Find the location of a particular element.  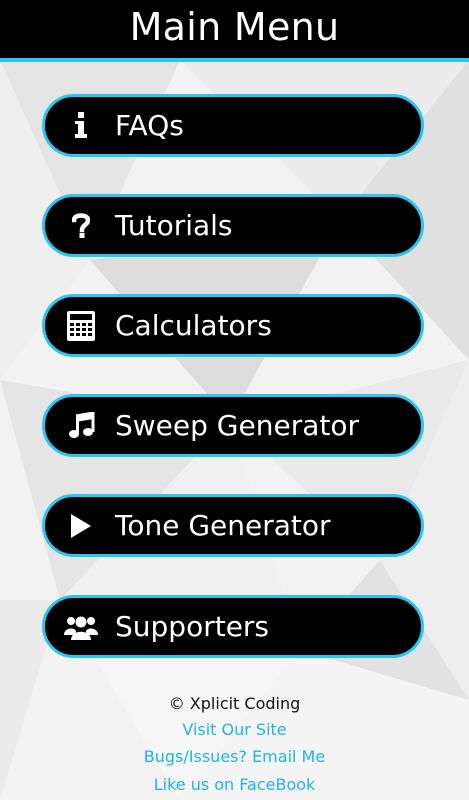

music-note-icon is located at coordinates (81, 426).